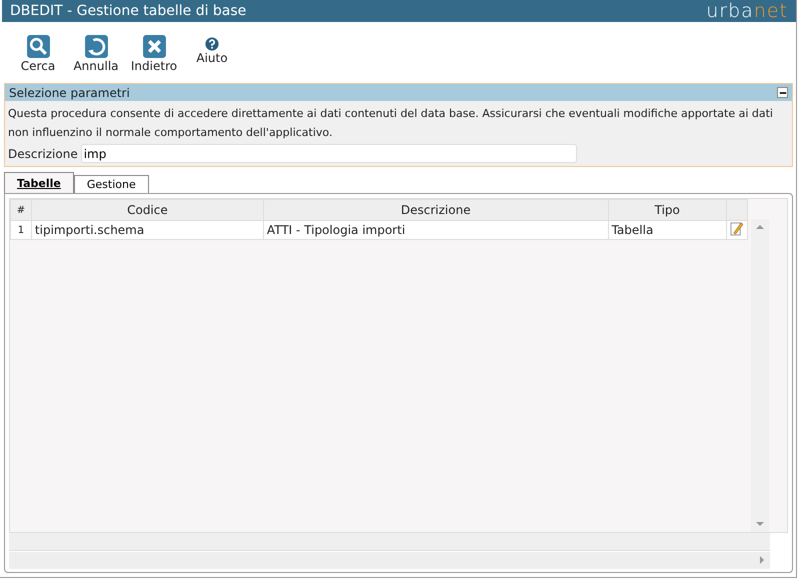  I want to click on toolbar-button: Aiuto, so click(212, 57).